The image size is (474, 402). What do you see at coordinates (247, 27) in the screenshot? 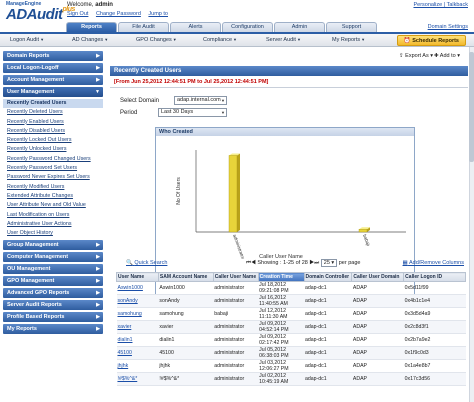
I see `tab-configuration: Configuration` at bounding box center [247, 27].